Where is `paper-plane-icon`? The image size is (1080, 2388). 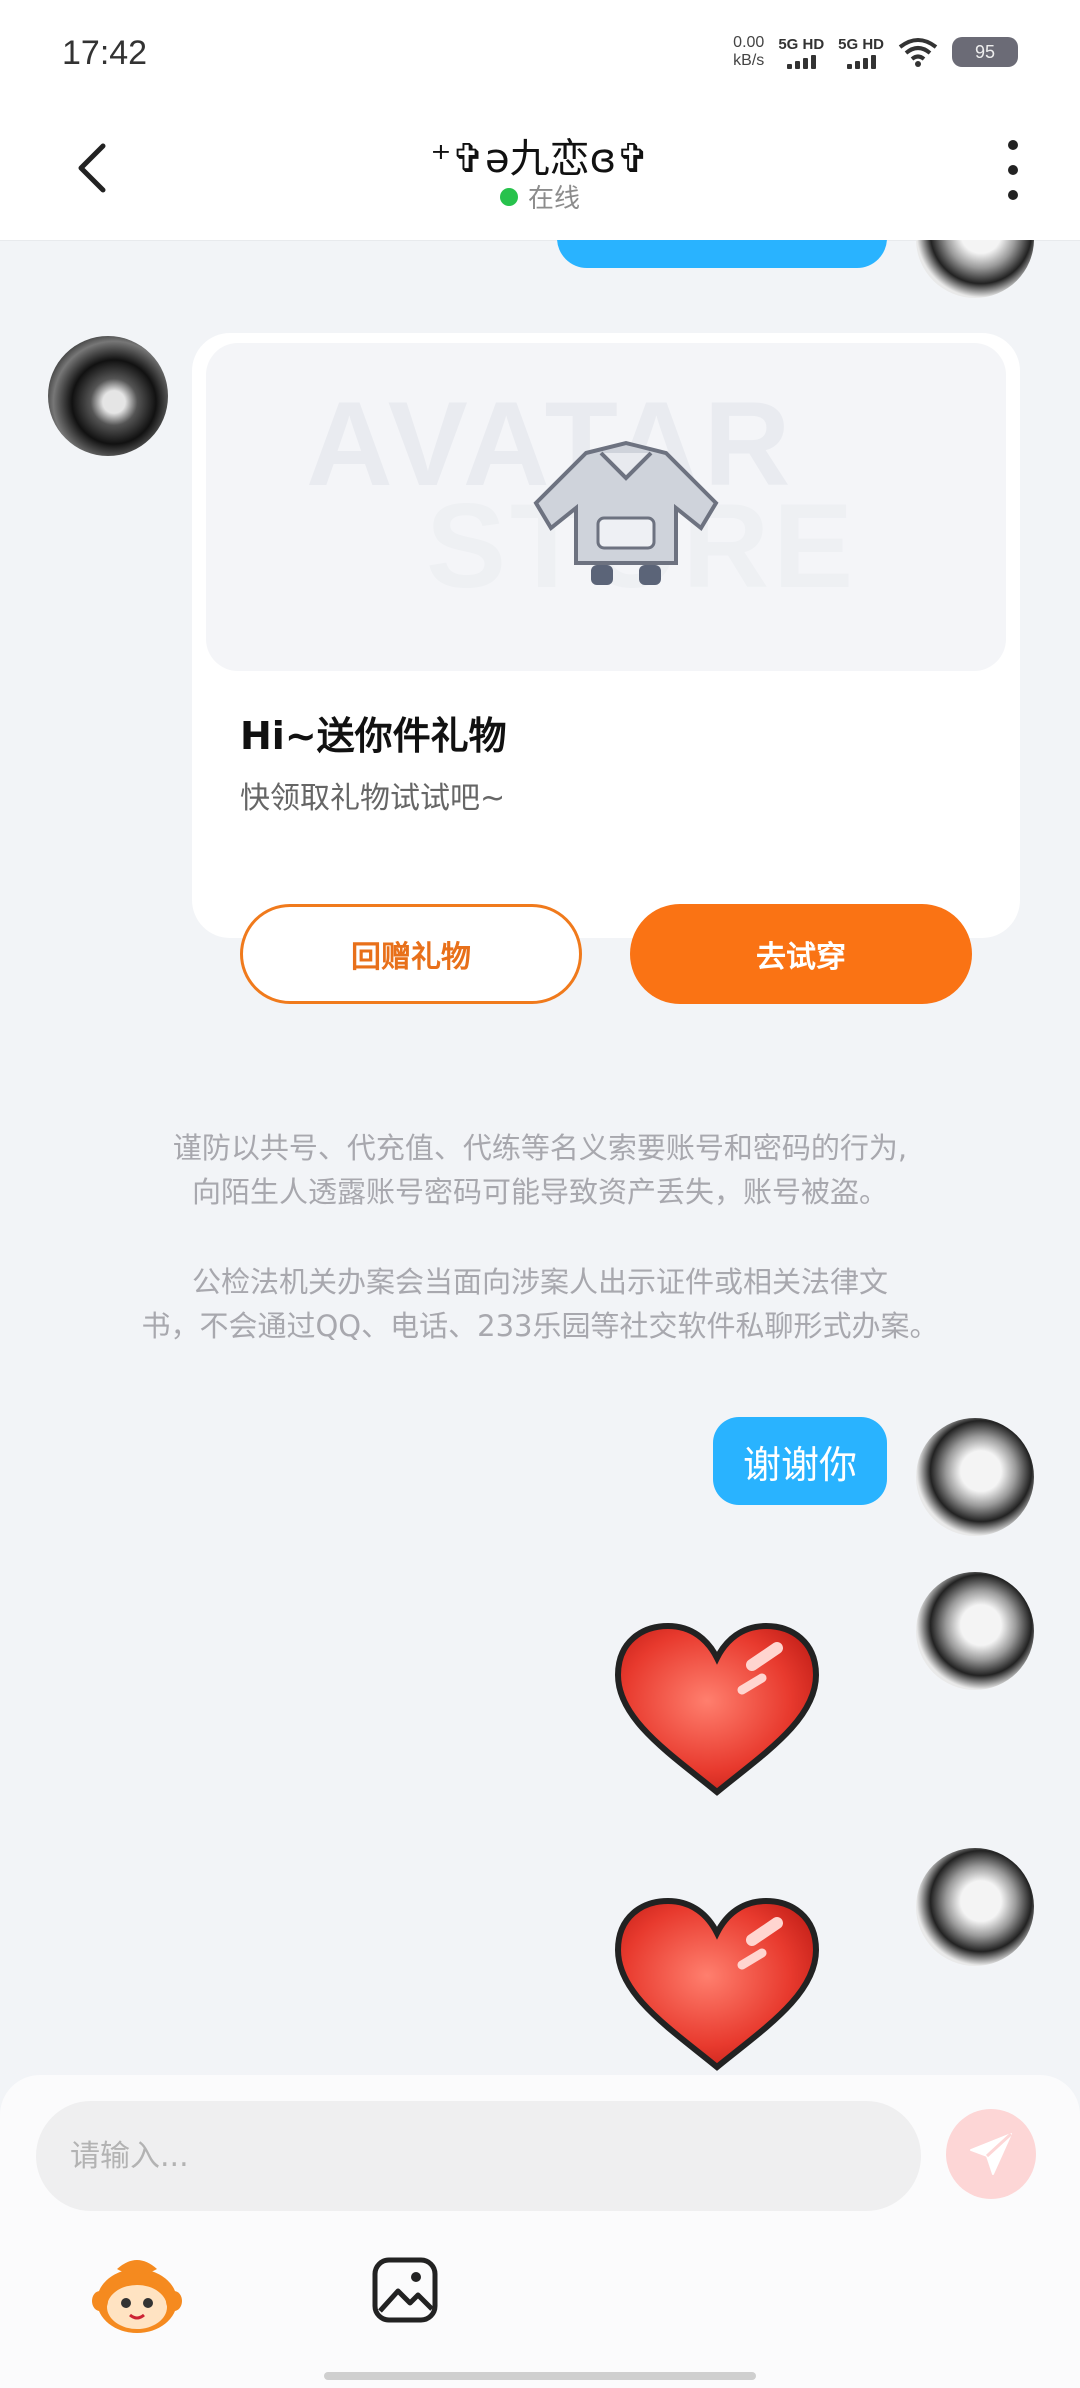 paper-plane-icon is located at coordinates (991, 2153).